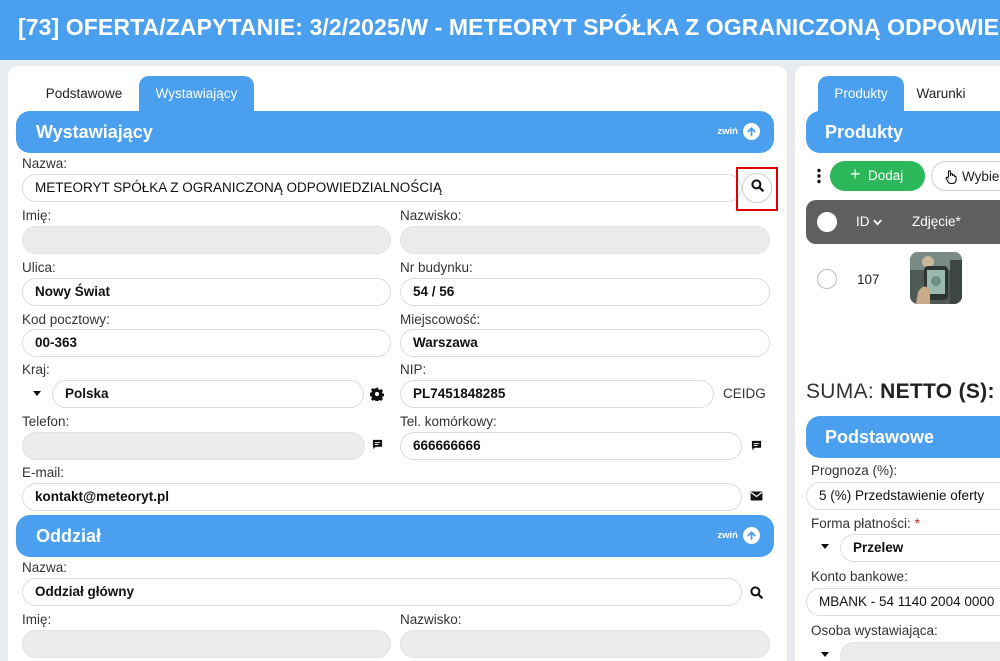 Image resolution: width=1000 pixels, height=661 pixels. What do you see at coordinates (94, 132) in the screenshot?
I see `issuer-section-title: Wystawiający` at bounding box center [94, 132].